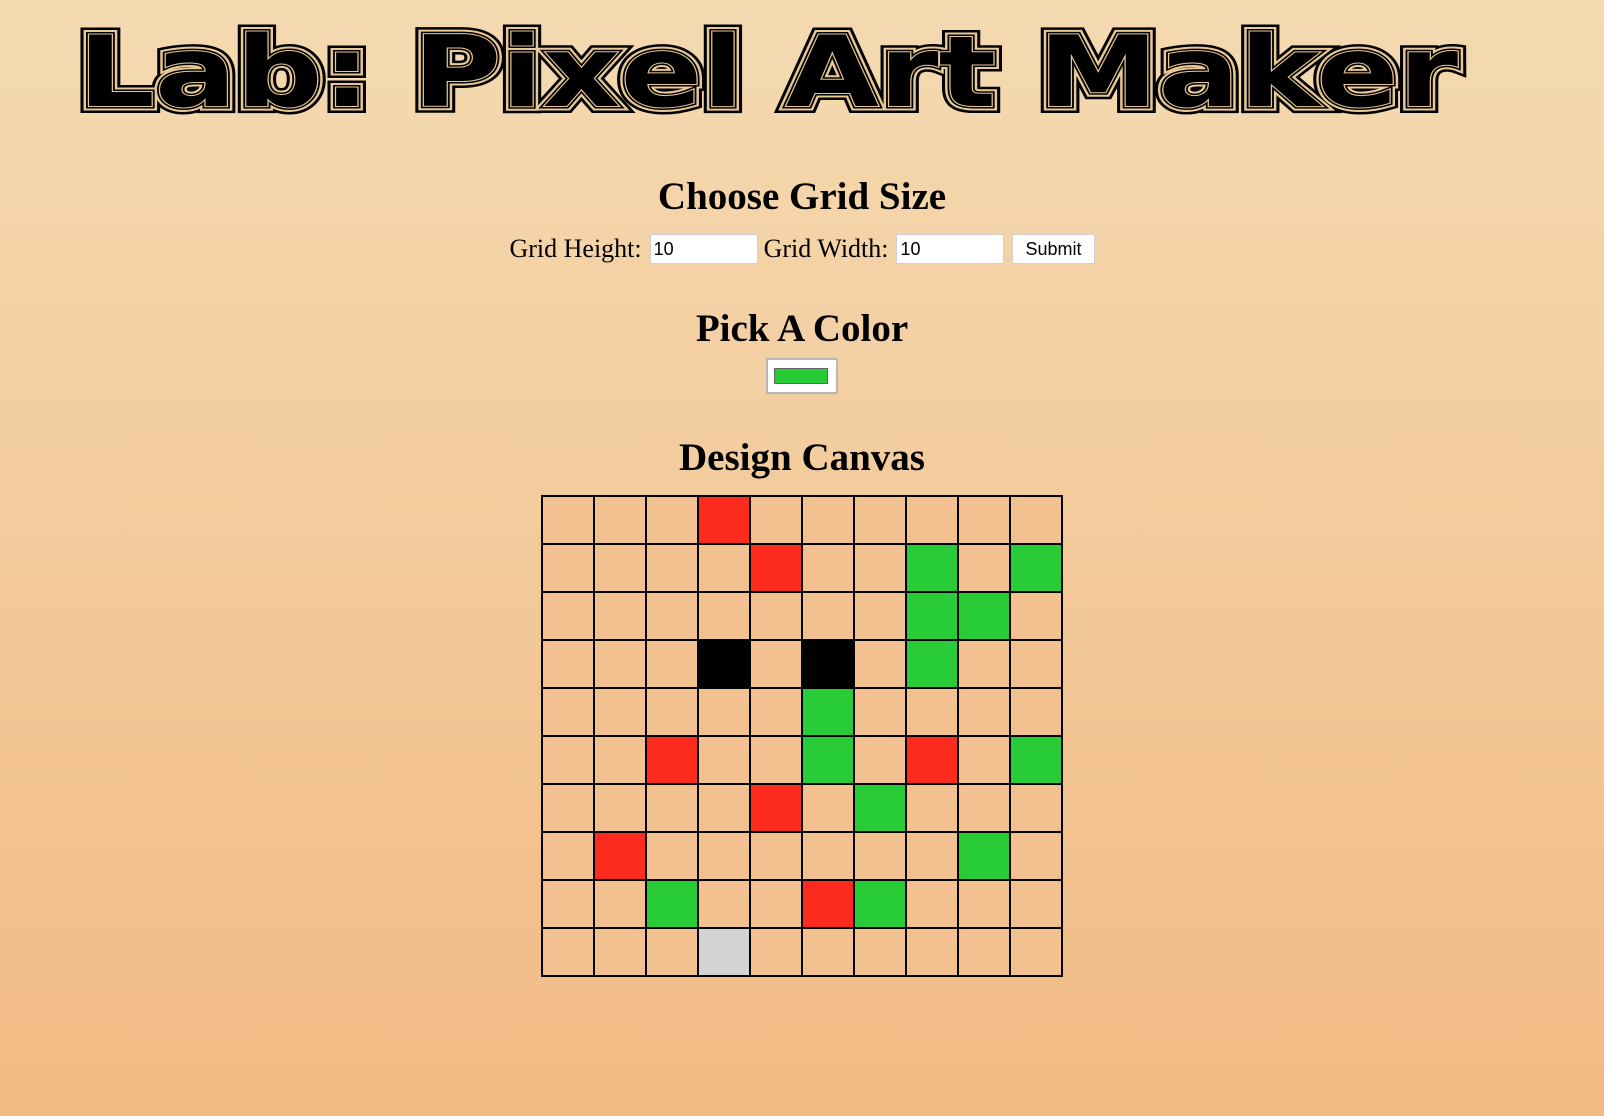  What do you see at coordinates (703, 249) in the screenshot?
I see `grid-height-input` at bounding box center [703, 249].